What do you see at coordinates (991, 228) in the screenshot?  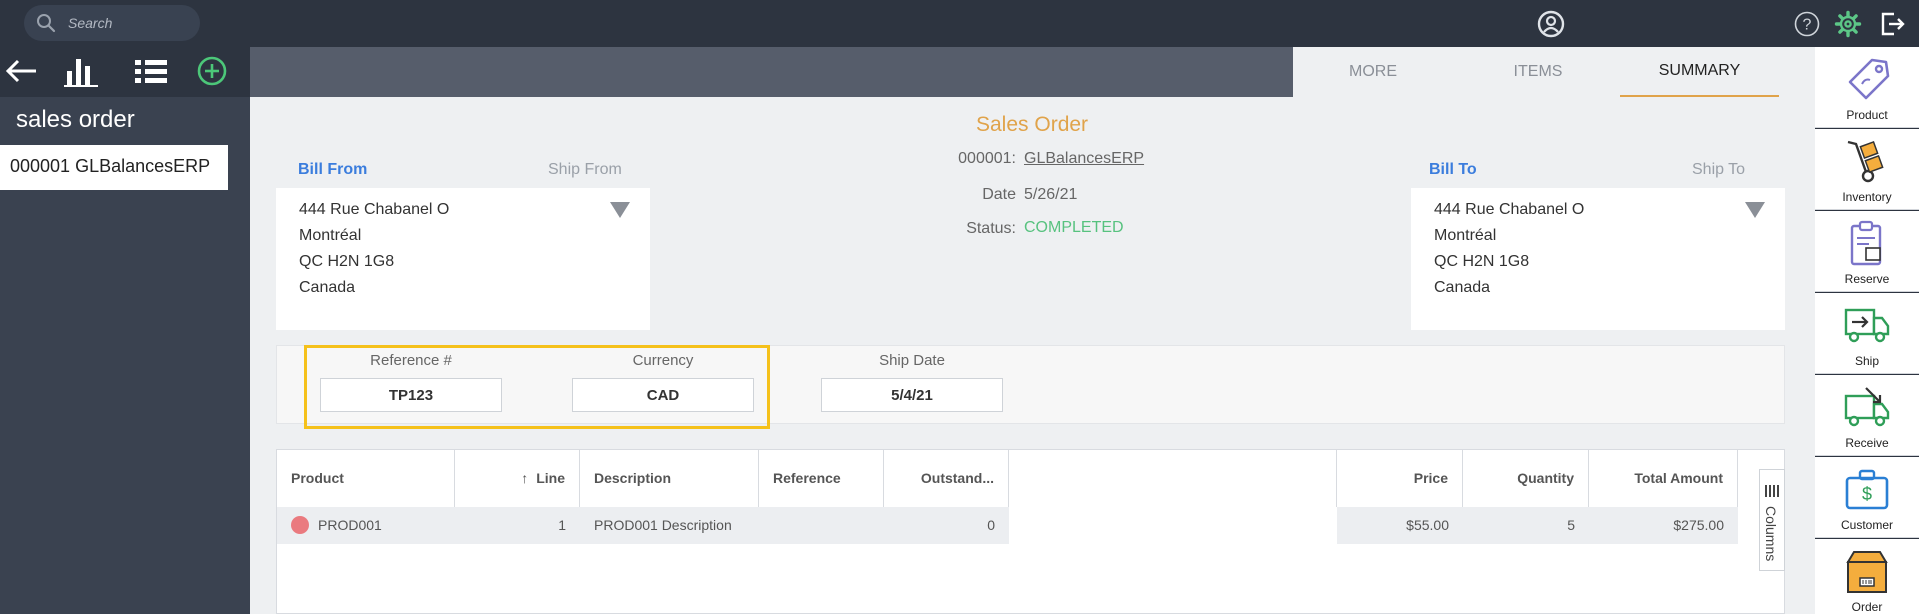 I see `order-status-label: Status:` at bounding box center [991, 228].